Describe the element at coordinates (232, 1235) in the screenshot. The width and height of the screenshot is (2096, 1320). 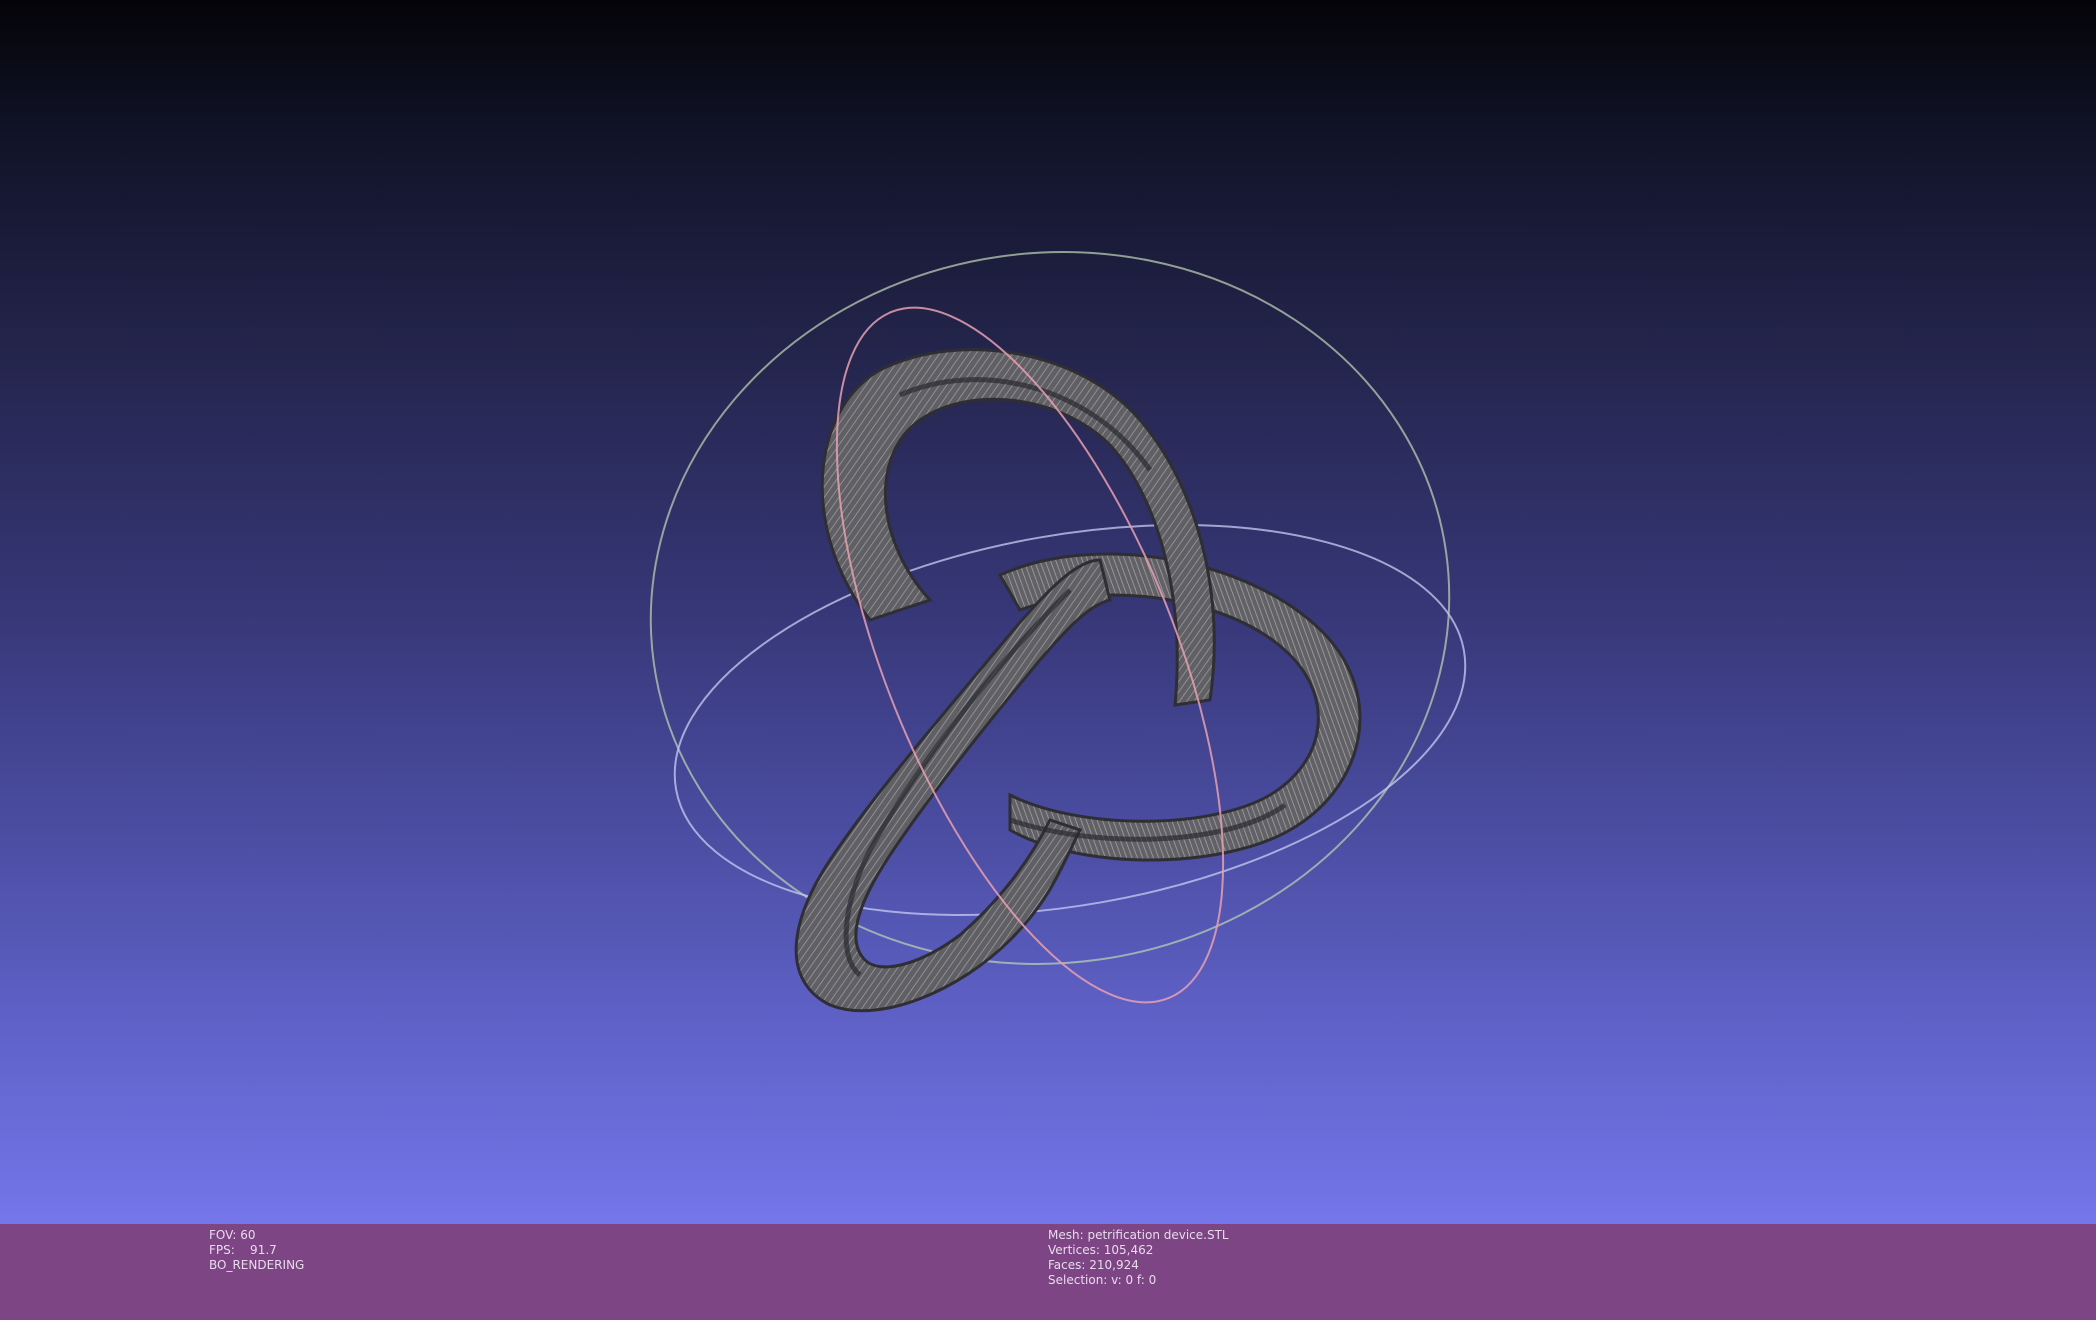
I see `fov-label: FOV: 60` at that location.